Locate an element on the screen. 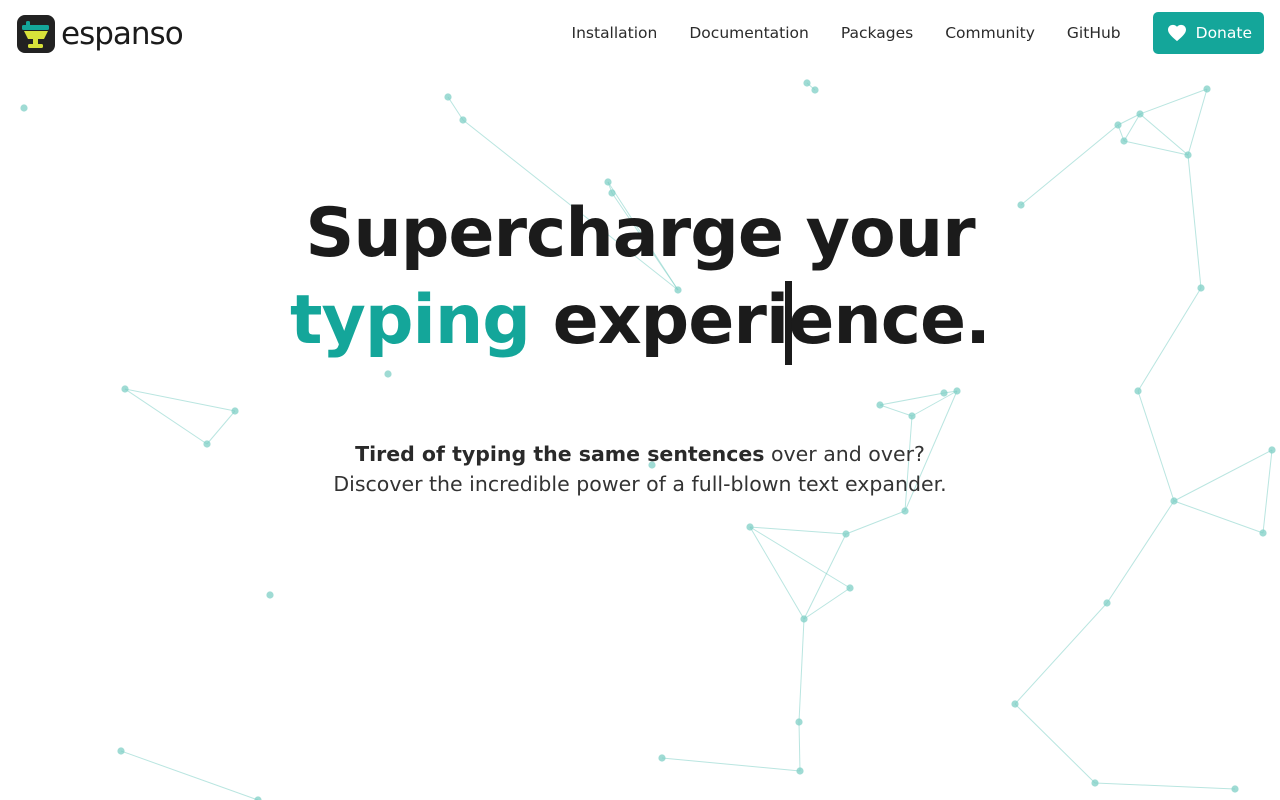 Image resolution: width=1280 pixels, height=800 pixels. donate-button: Donate is located at coordinates (1208, 33).